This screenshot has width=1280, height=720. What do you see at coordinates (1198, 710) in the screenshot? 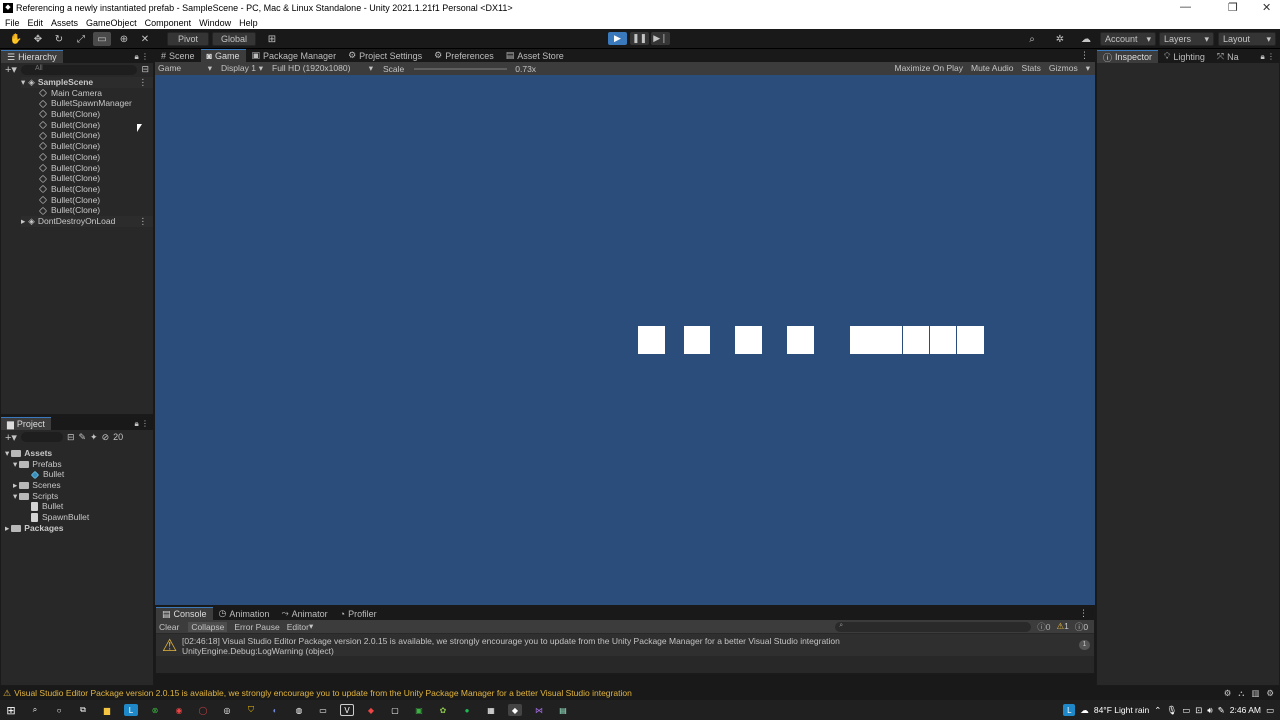
I see `display-icon: ⊡` at bounding box center [1198, 710].